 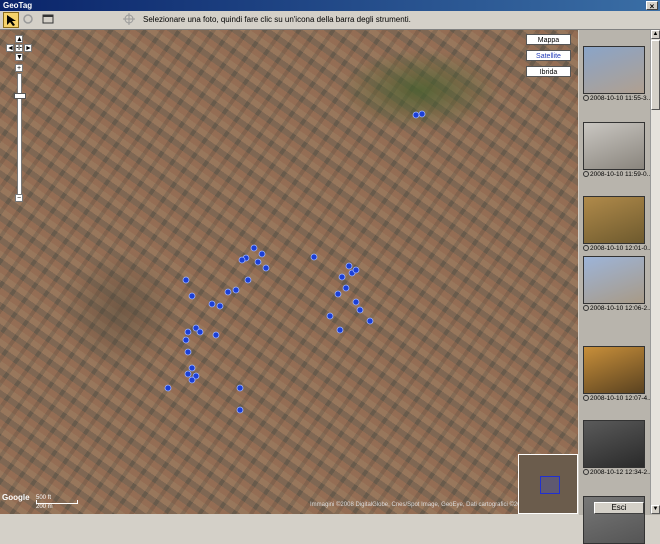 I want to click on overview-minimap, so click(x=548, y=484).